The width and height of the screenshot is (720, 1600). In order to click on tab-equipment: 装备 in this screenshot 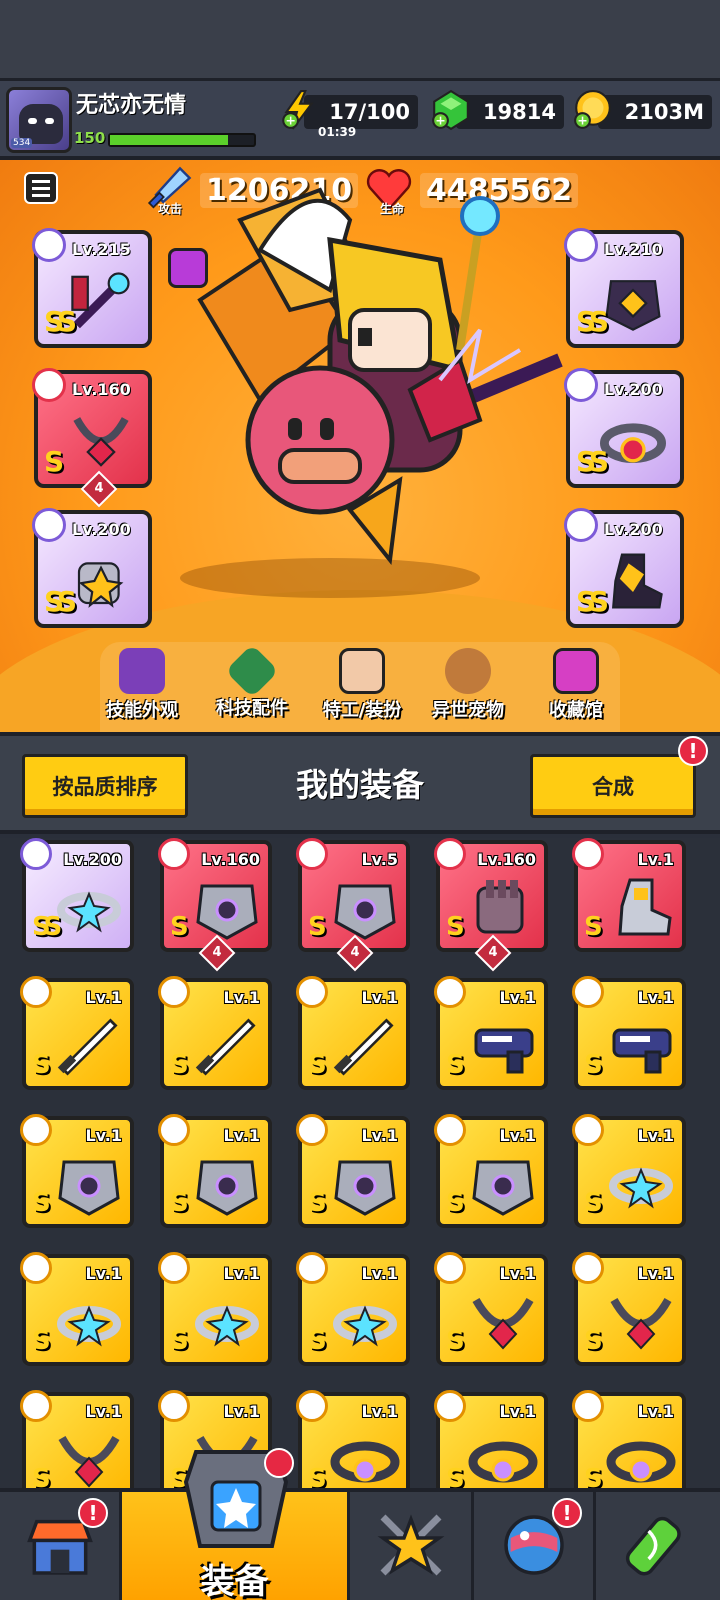, I will do `click(236, 1524)`.